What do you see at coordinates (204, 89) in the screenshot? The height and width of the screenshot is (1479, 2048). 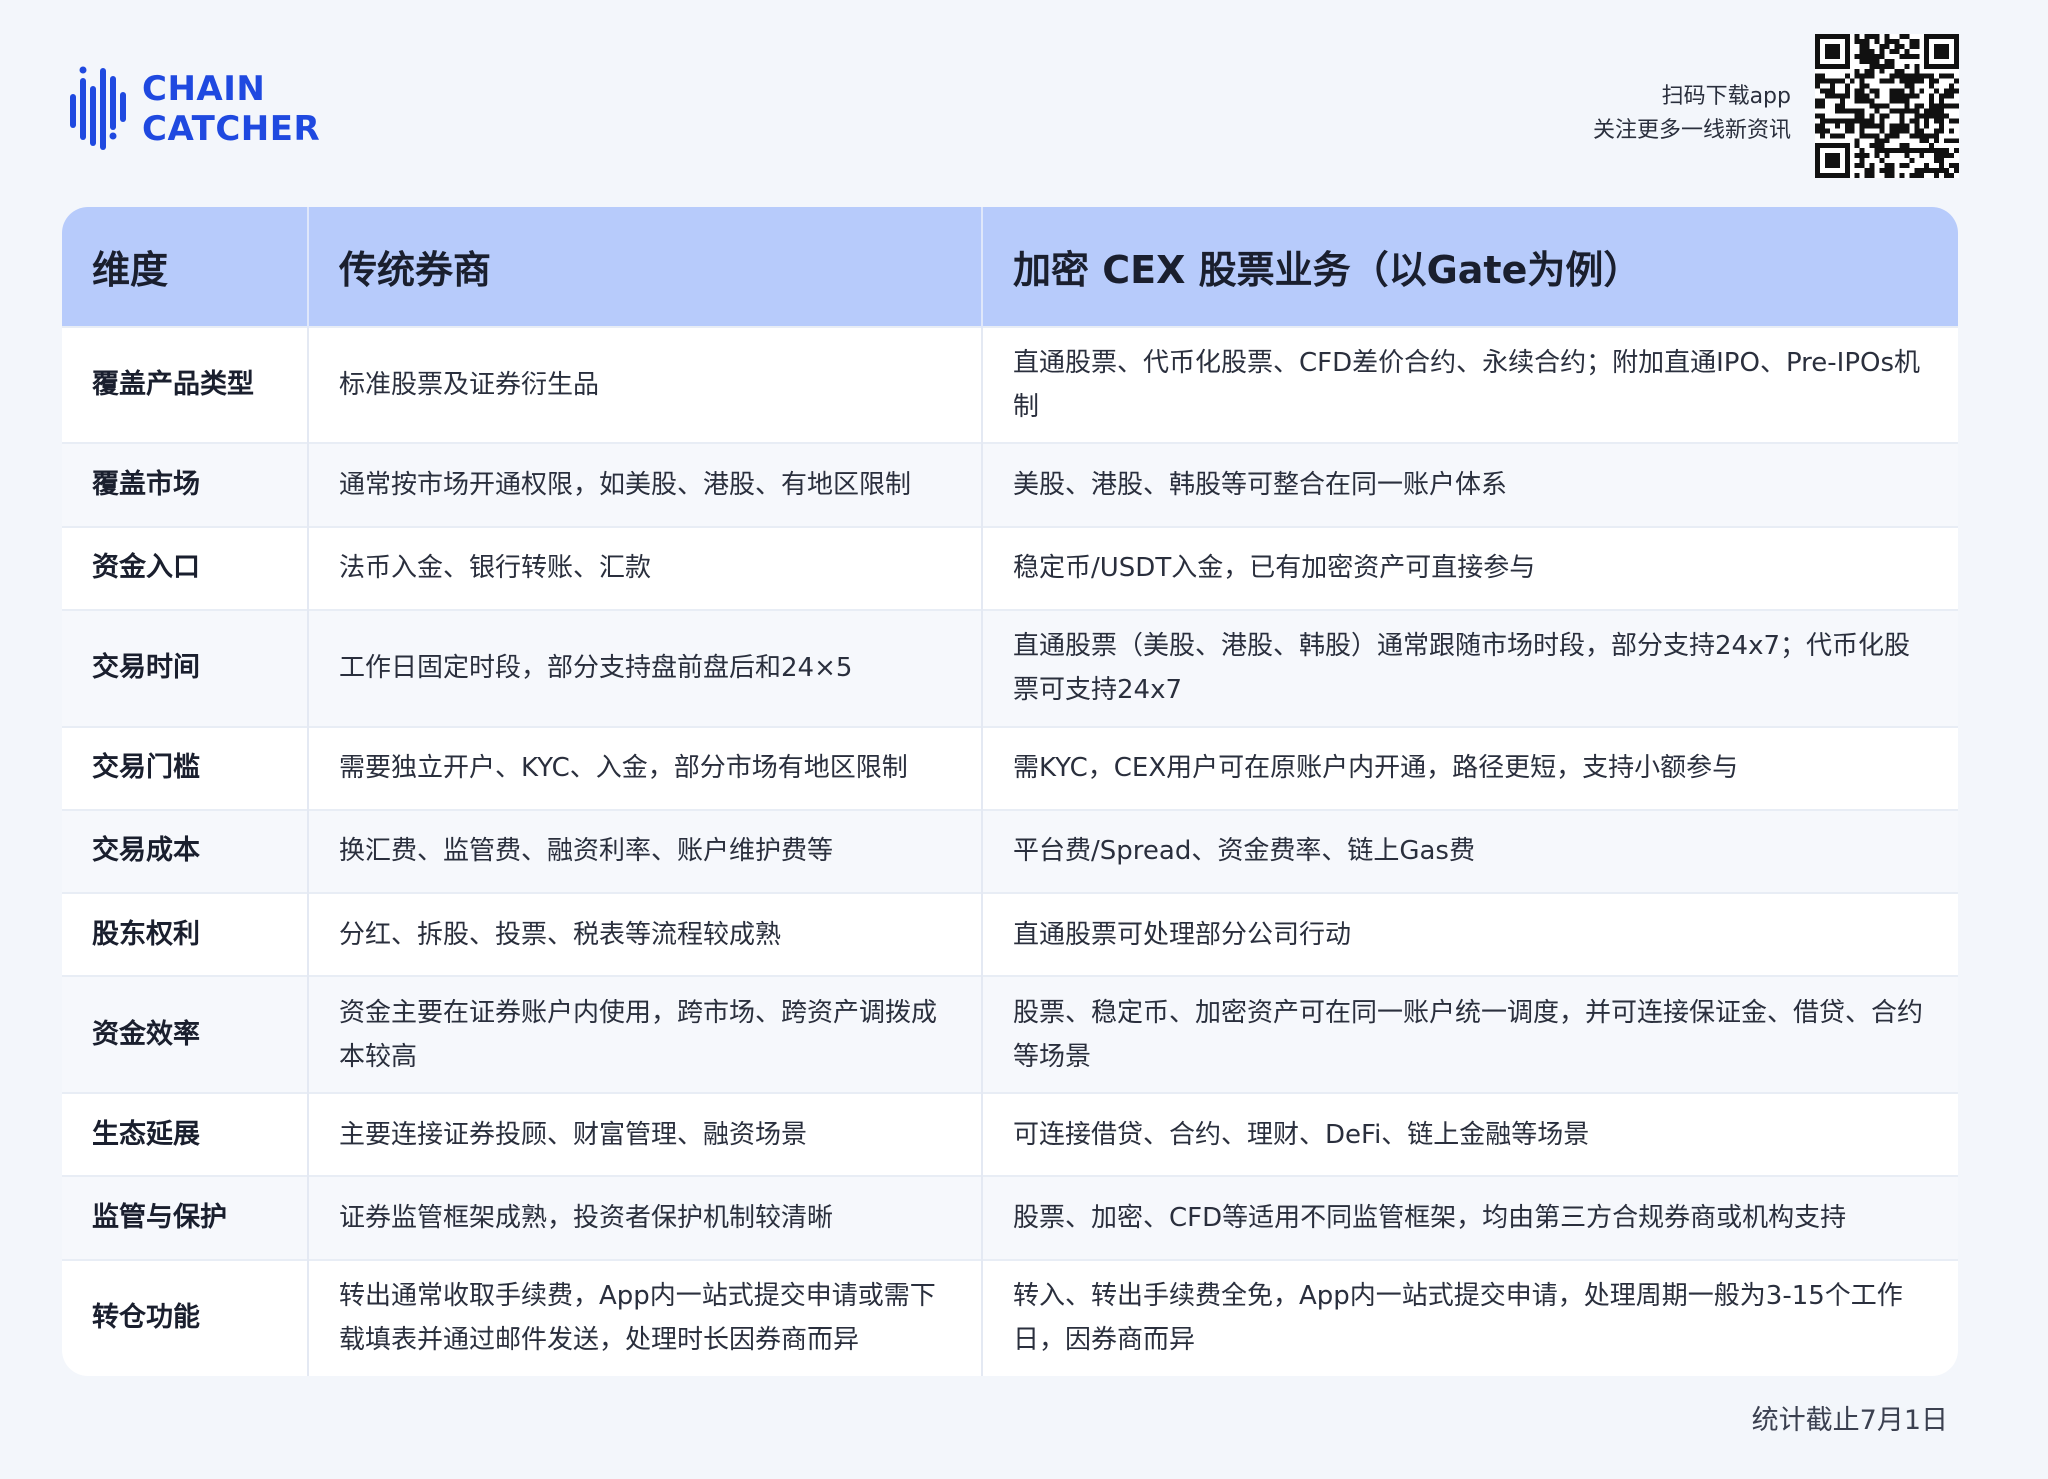 I see `brand-line1: CHAIN` at bounding box center [204, 89].